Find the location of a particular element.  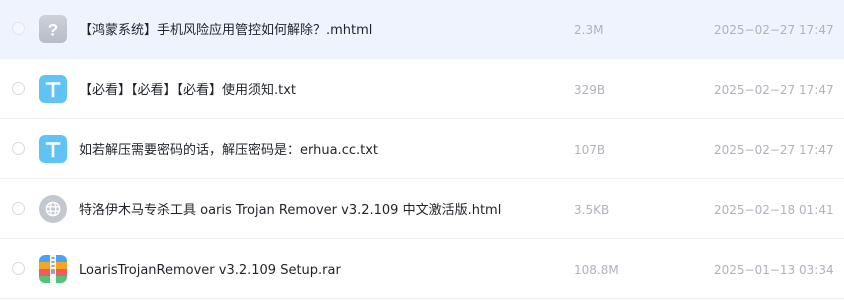

archive-file-icon is located at coordinates (53, 269).